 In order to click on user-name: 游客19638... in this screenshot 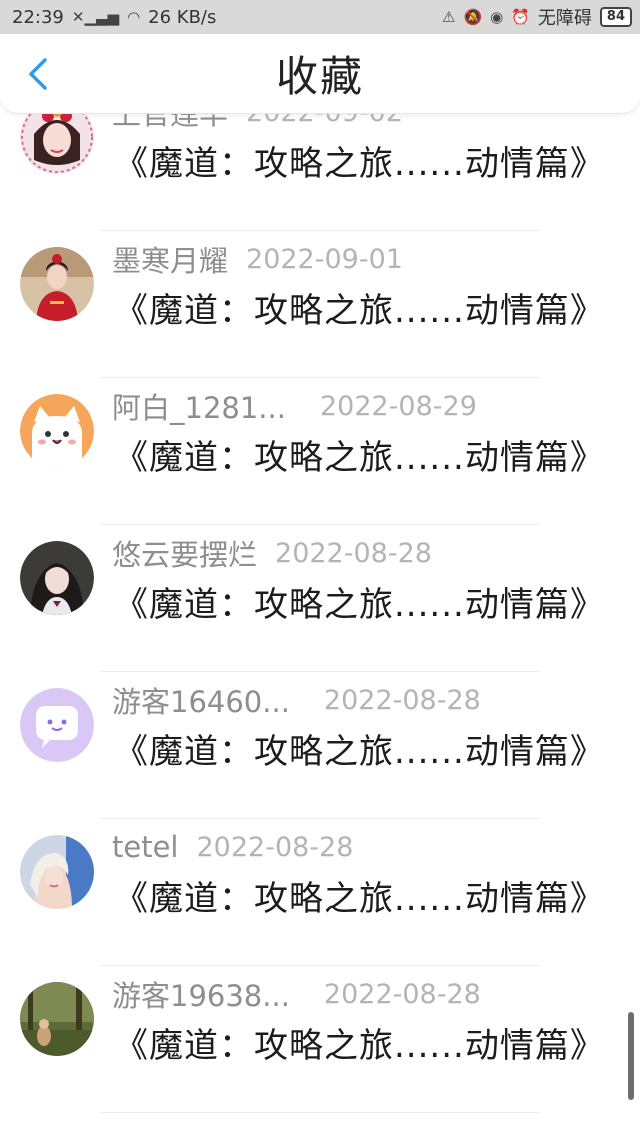, I will do `click(201, 994)`.